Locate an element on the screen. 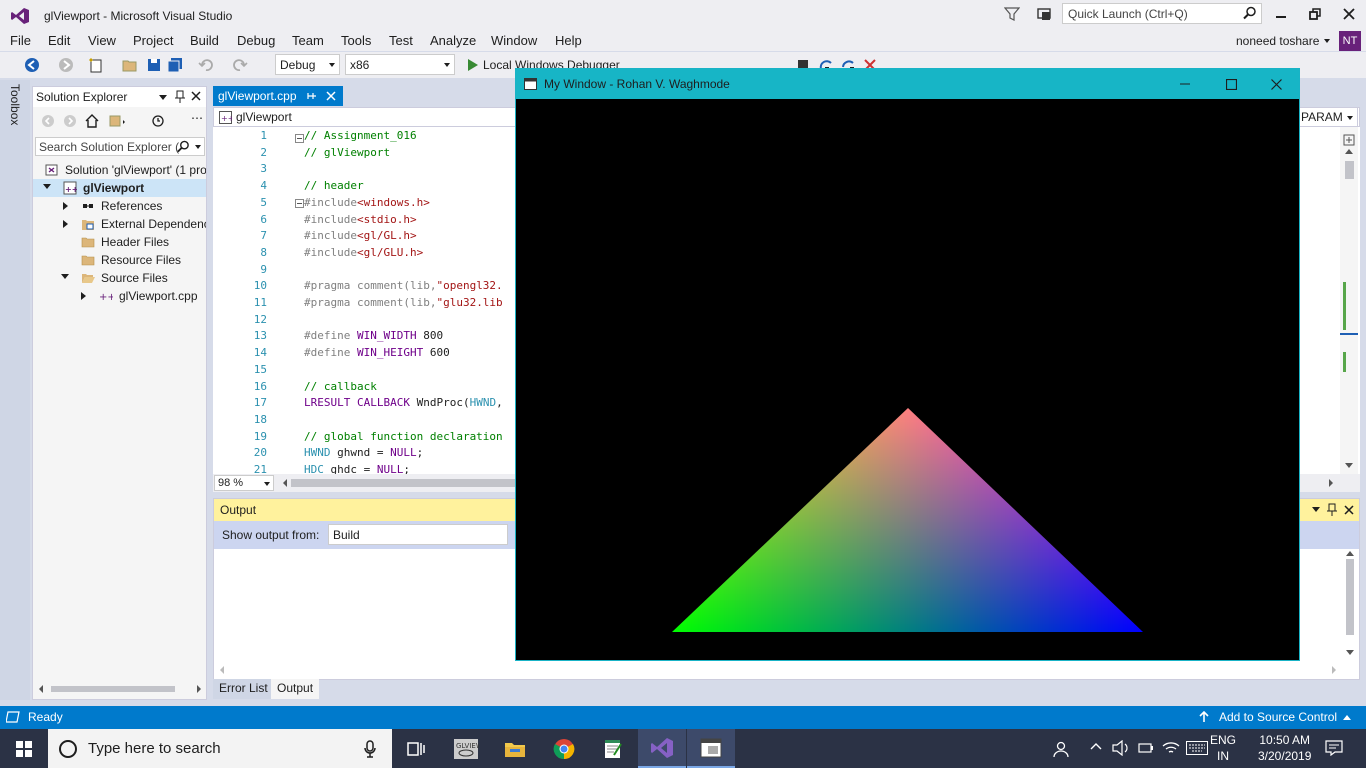 This screenshot has height=768, width=1366. menu-debug: Debug is located at coordinates (256, 40).